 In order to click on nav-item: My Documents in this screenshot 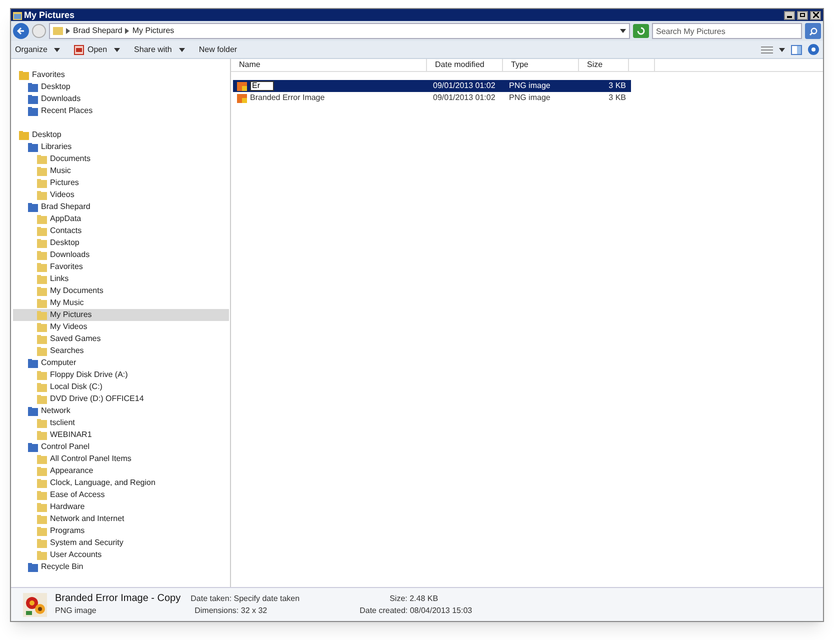, I will do `click(121, 291)`.